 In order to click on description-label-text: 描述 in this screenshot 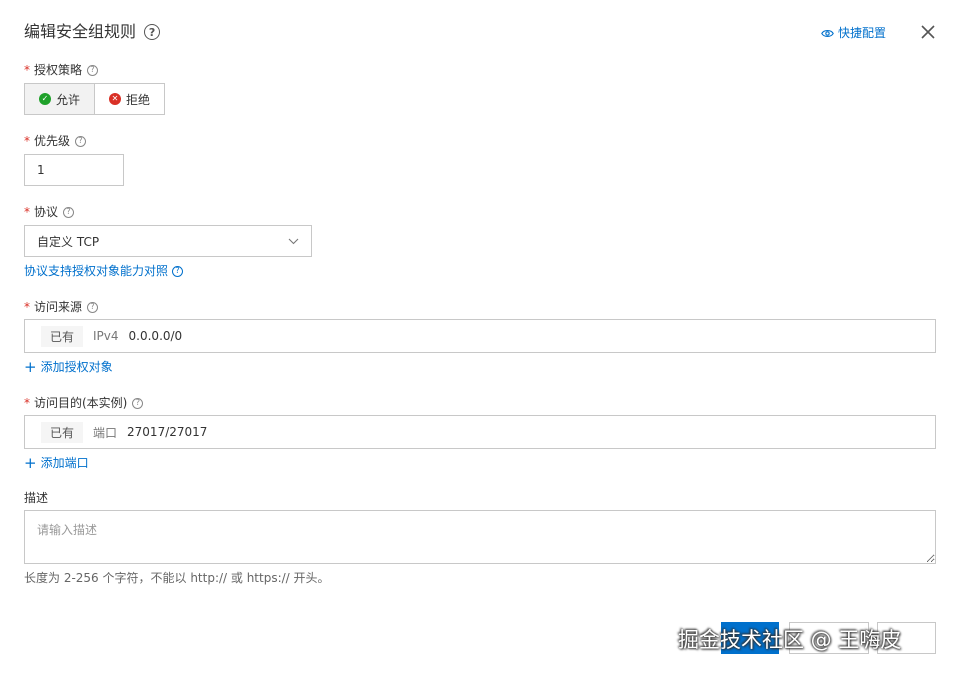, I will do `click(36, 498)`.